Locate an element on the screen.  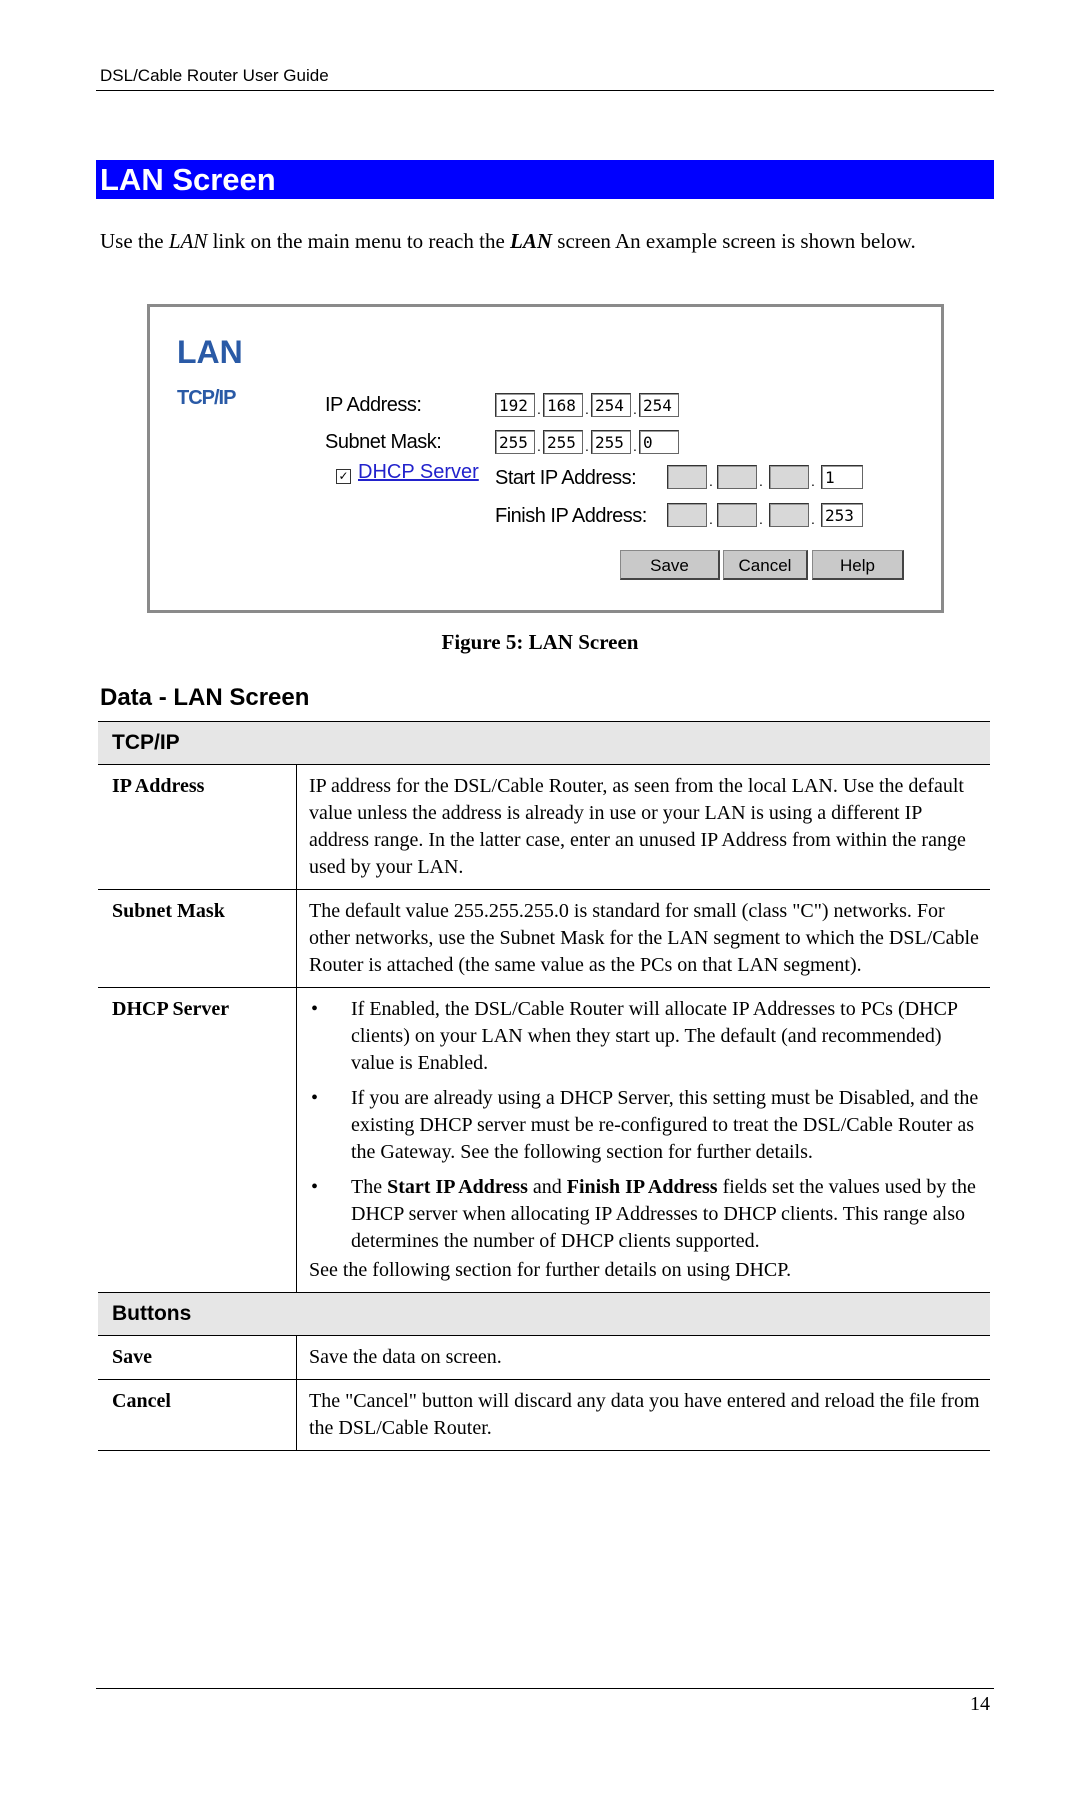
start-octet-4: 1 is located at coordinates (842, 477).